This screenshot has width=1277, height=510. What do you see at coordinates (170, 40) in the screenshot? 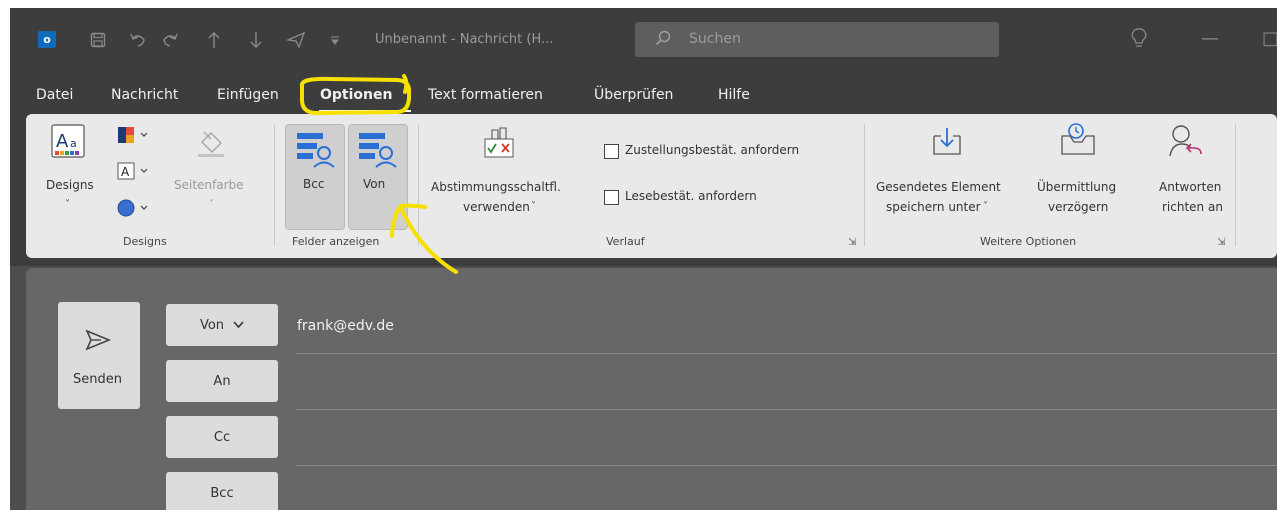
I see `redo-icon` at bounding box center [170, 40].